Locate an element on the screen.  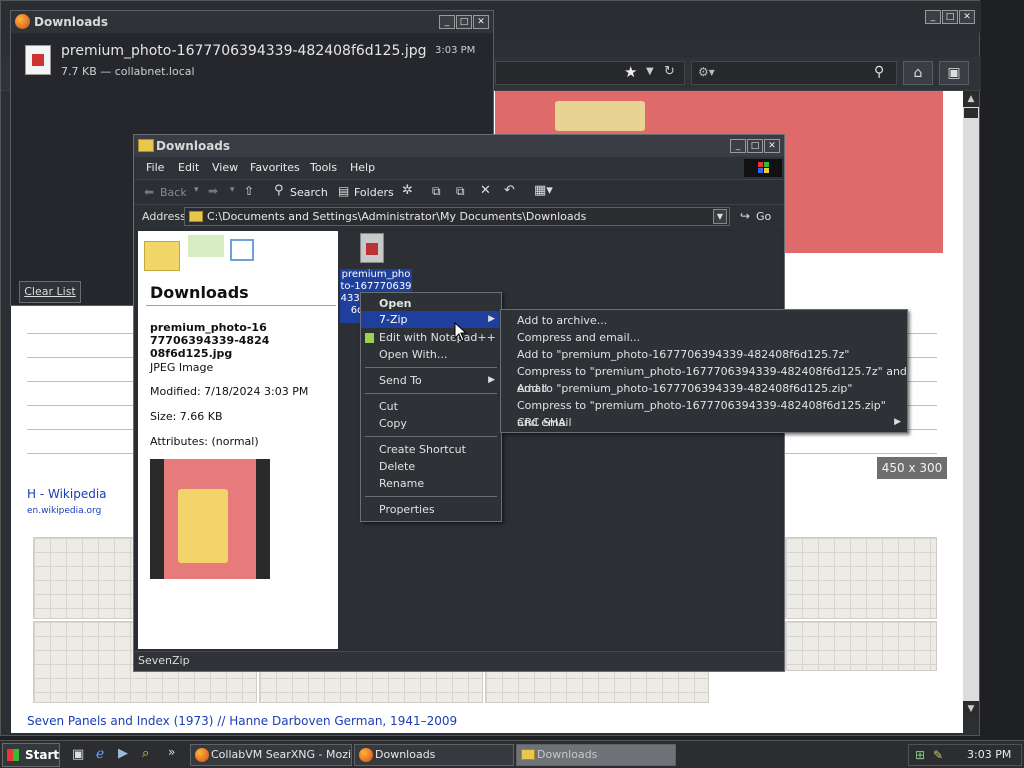
task-label: Downloads is located at coordinates (405, 754).